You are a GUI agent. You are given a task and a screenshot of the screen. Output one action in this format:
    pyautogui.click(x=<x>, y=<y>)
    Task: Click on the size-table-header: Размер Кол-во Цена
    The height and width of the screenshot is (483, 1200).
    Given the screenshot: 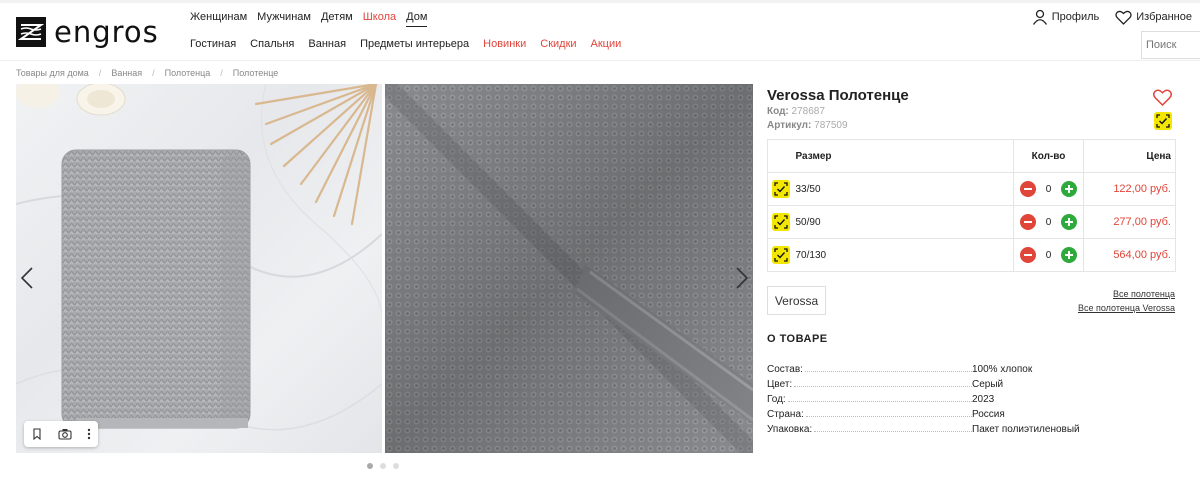 What is the action you would take?
    pyautogui.click(x=971, y=156)
    